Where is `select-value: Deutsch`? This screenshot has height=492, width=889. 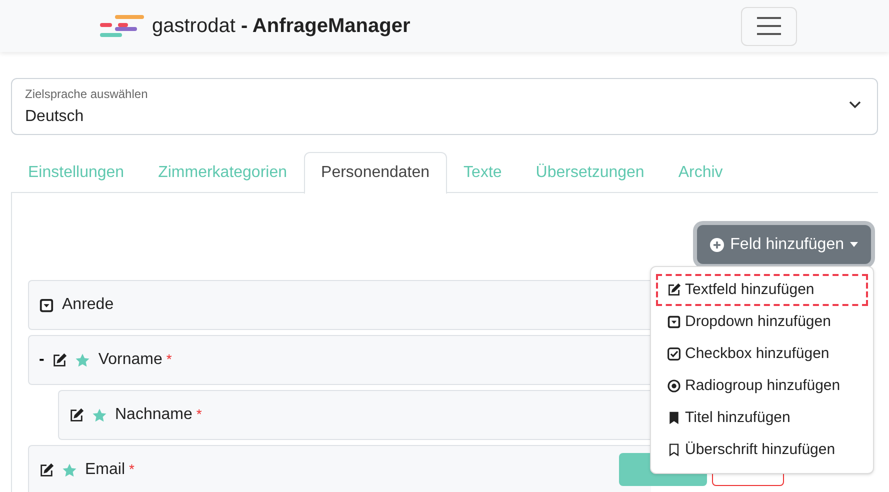 select-value: Deutsch is located at coordinates (55, 117).